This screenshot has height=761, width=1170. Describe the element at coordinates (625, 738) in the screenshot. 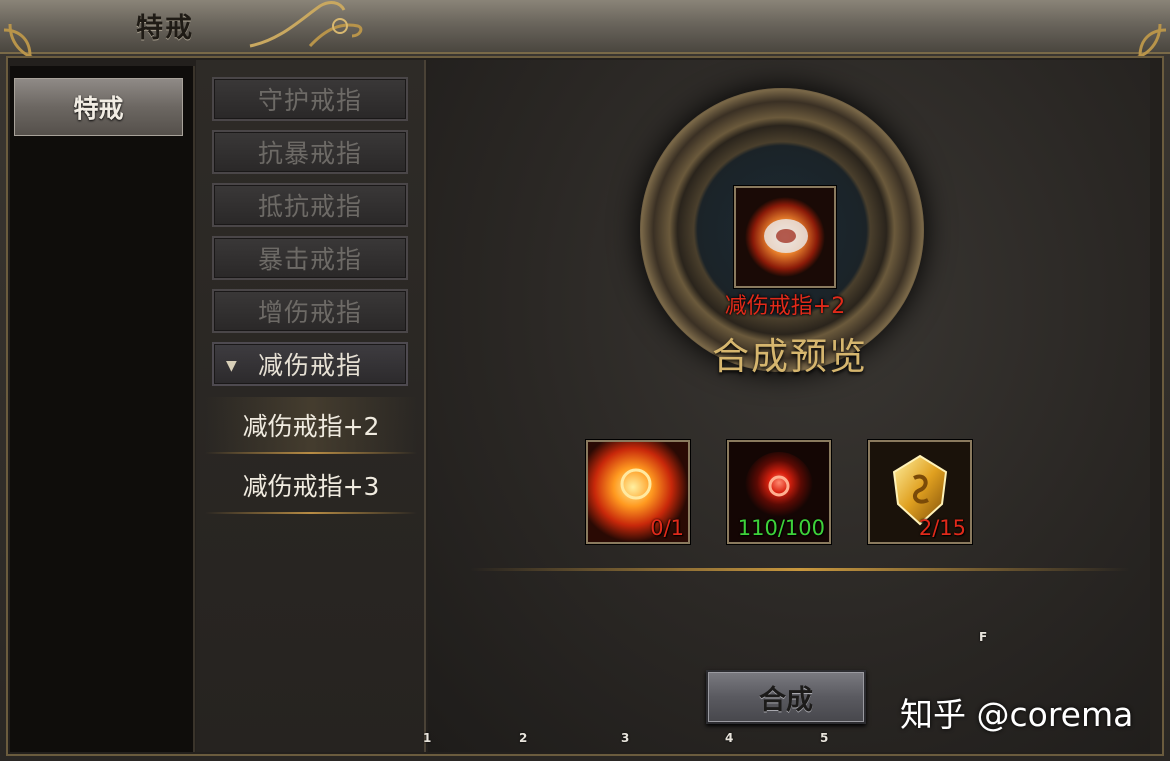

I see `marker-label: 3` at that location.